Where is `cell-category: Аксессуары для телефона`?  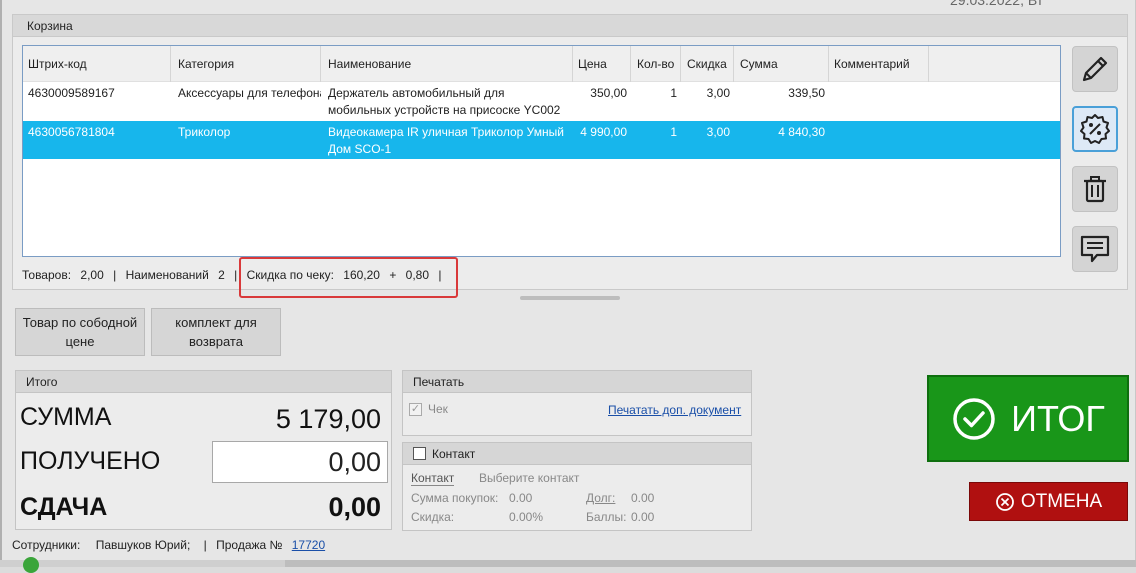 cell-category: Аксессуары для телефона is located at coordinates (249, 93).